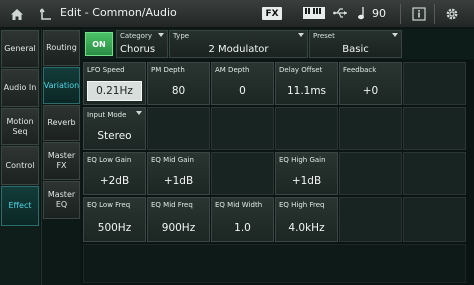  What do you see at coordinates (306, 173) in the screenshot?
I see `eq-high-gain-knob: EQ High Gain +1dB` at bounding box center [306, 173].